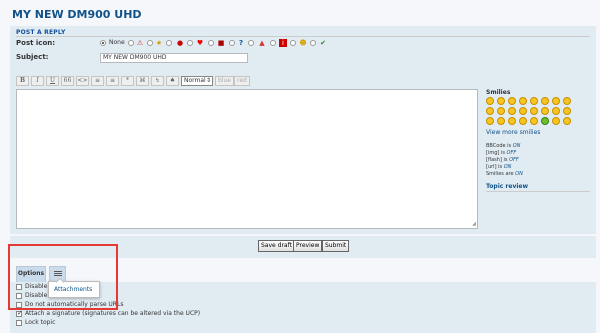  I want to click on section-divider, so click(303, 36).